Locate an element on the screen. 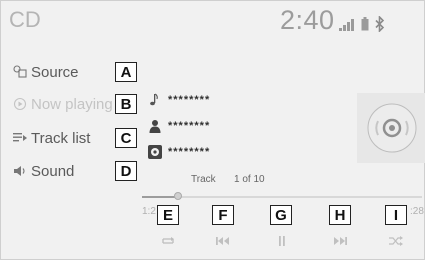 The height and width of the screenshot is (260, 425). total-time: :28 is located at coordinates (417, 211).